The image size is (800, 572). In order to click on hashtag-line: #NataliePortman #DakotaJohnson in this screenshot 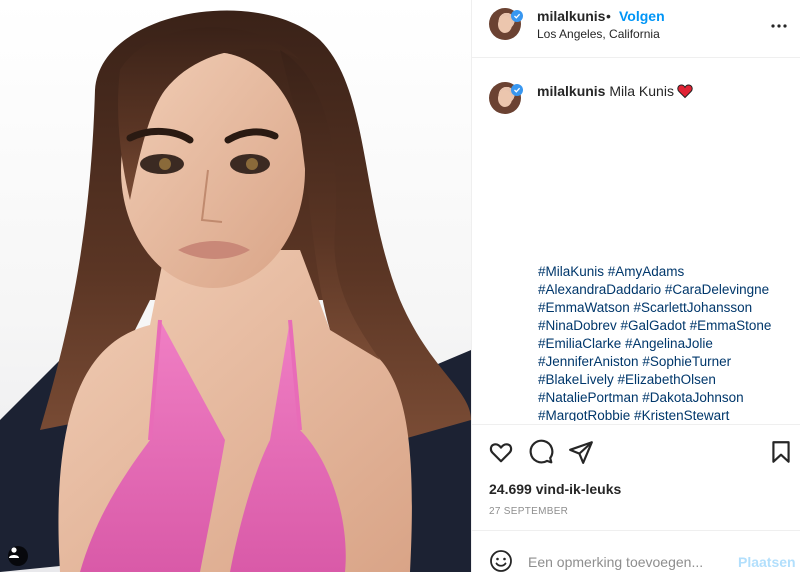, I will do `click(667, 398)`.